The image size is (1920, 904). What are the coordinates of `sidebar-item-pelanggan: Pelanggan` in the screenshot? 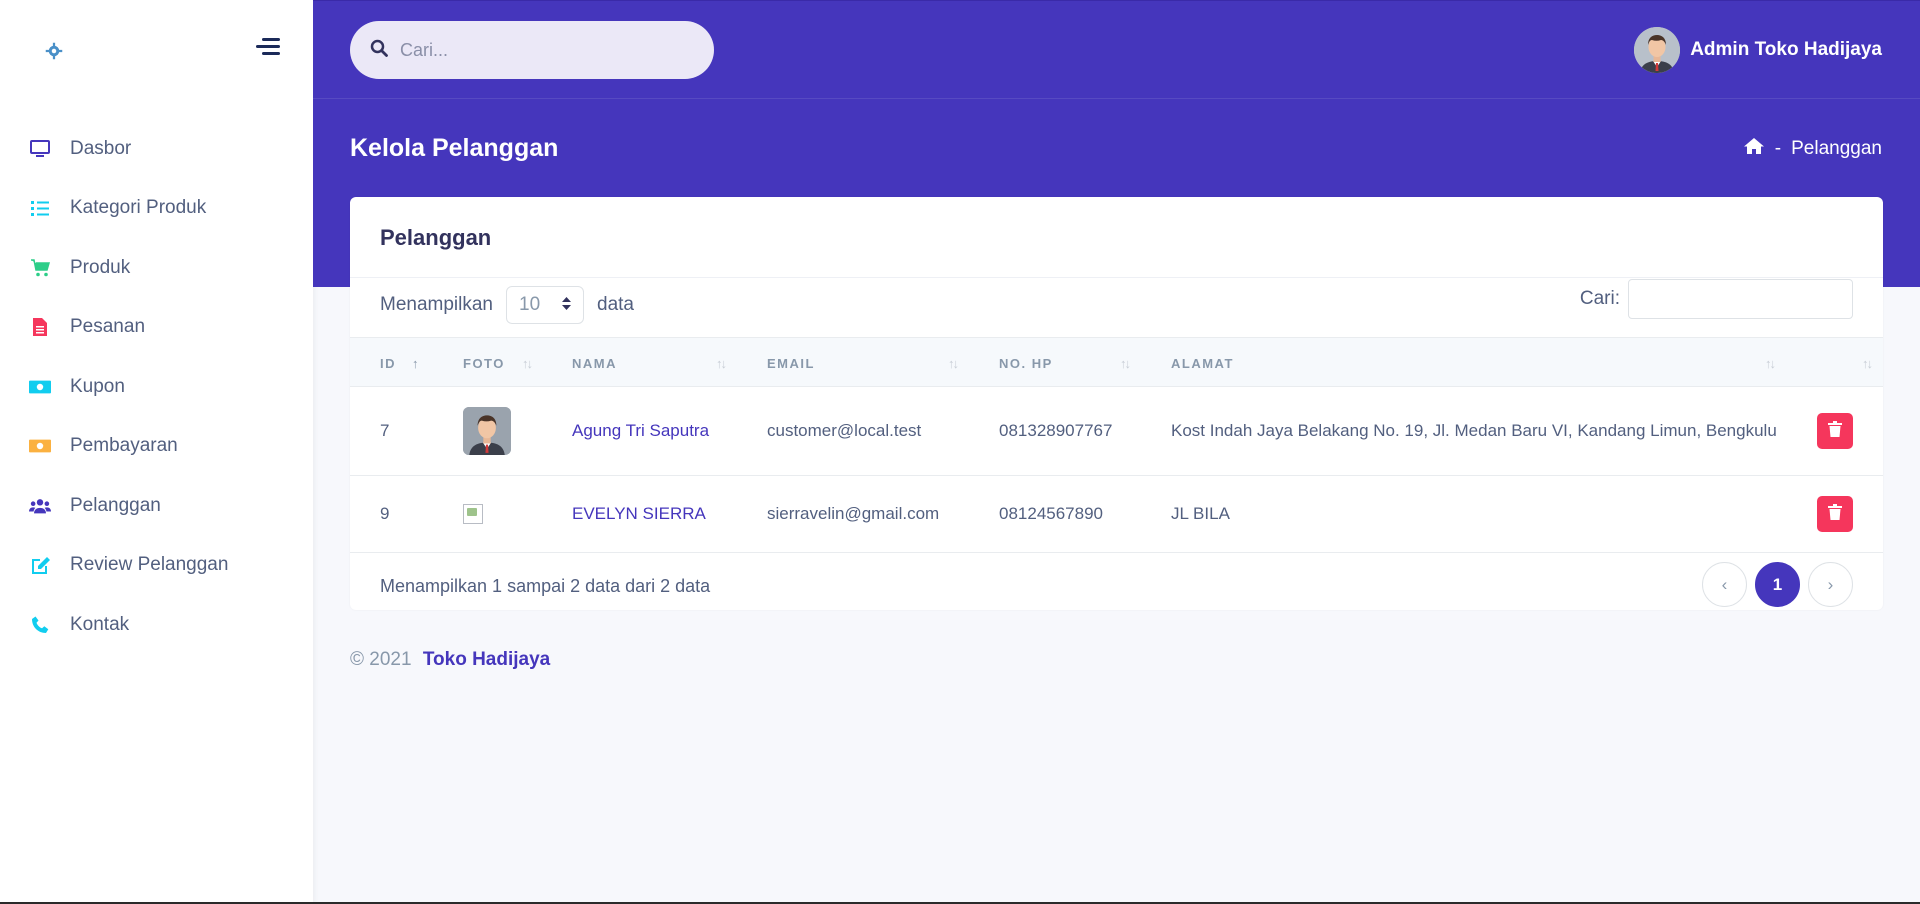 It's located at (156, 506).